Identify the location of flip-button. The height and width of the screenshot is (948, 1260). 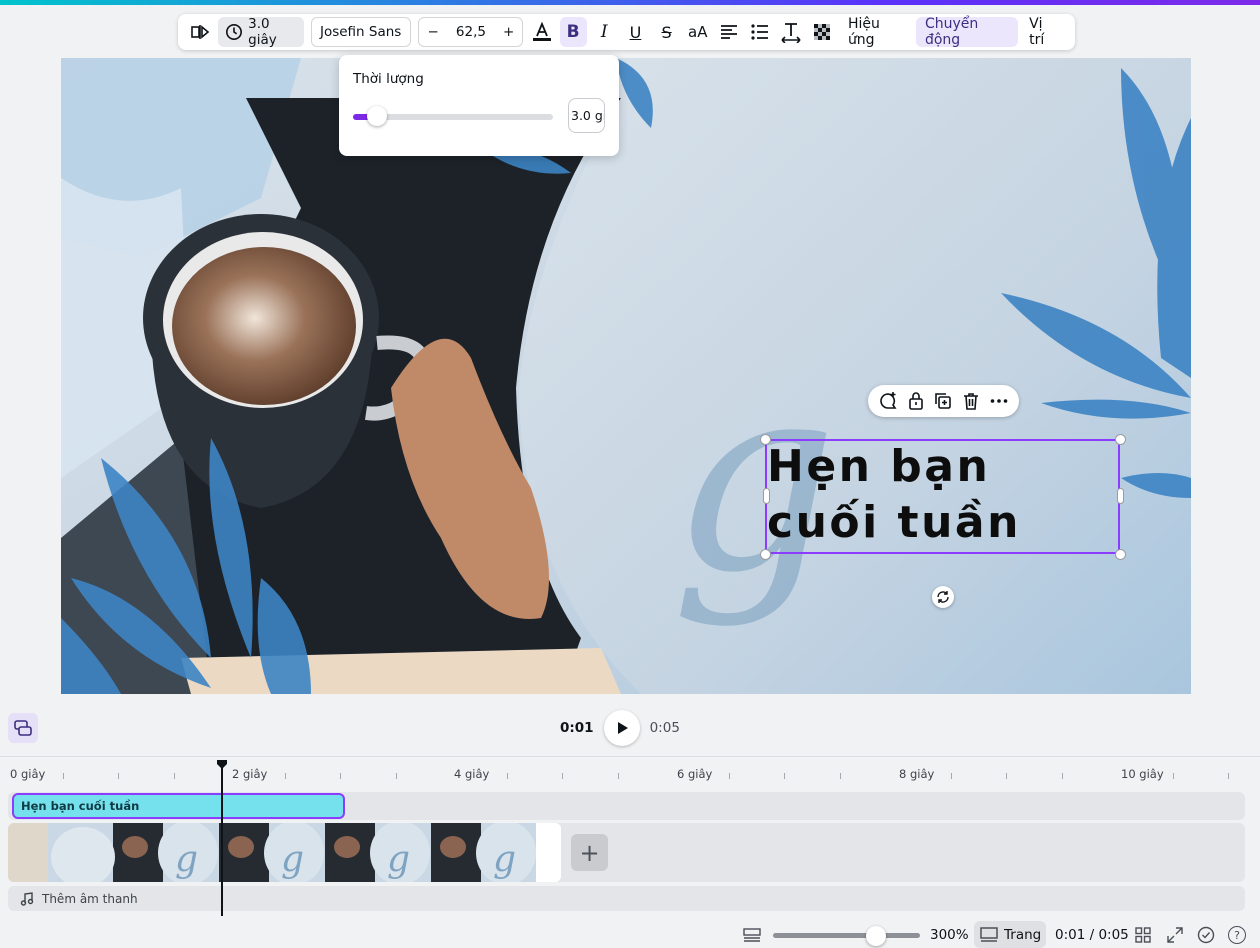
(199, 32).